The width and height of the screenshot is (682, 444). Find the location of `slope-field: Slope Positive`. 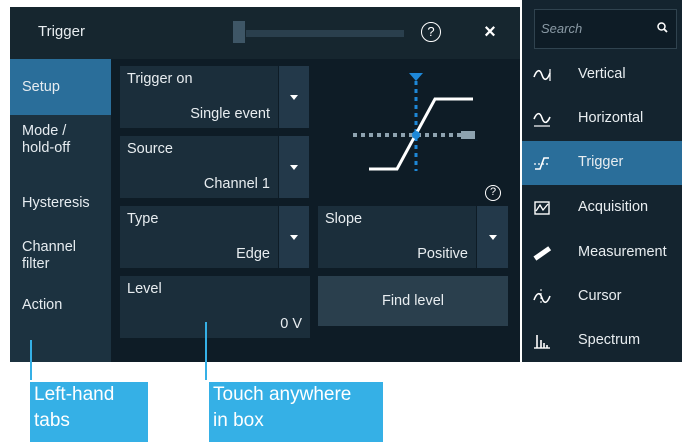

slope-field: Slope Positive is located at coordinates (397, 237).